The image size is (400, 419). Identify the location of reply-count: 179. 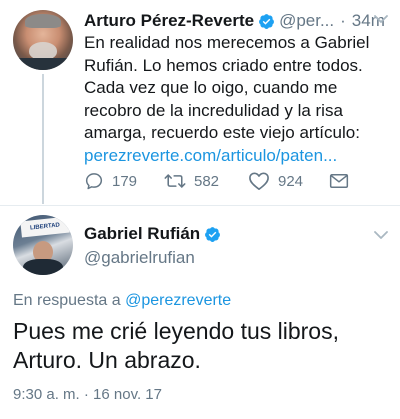
(125, 181).